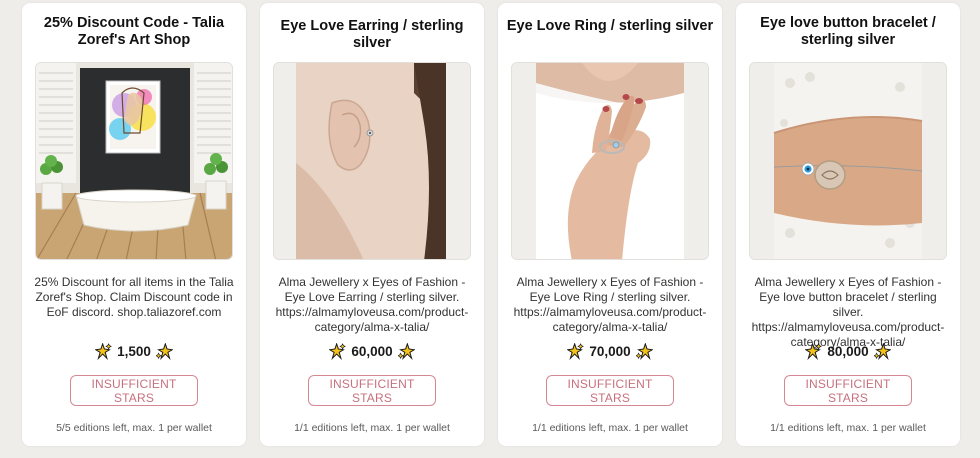  I want to click on card-image-ring, so click(610, 161).